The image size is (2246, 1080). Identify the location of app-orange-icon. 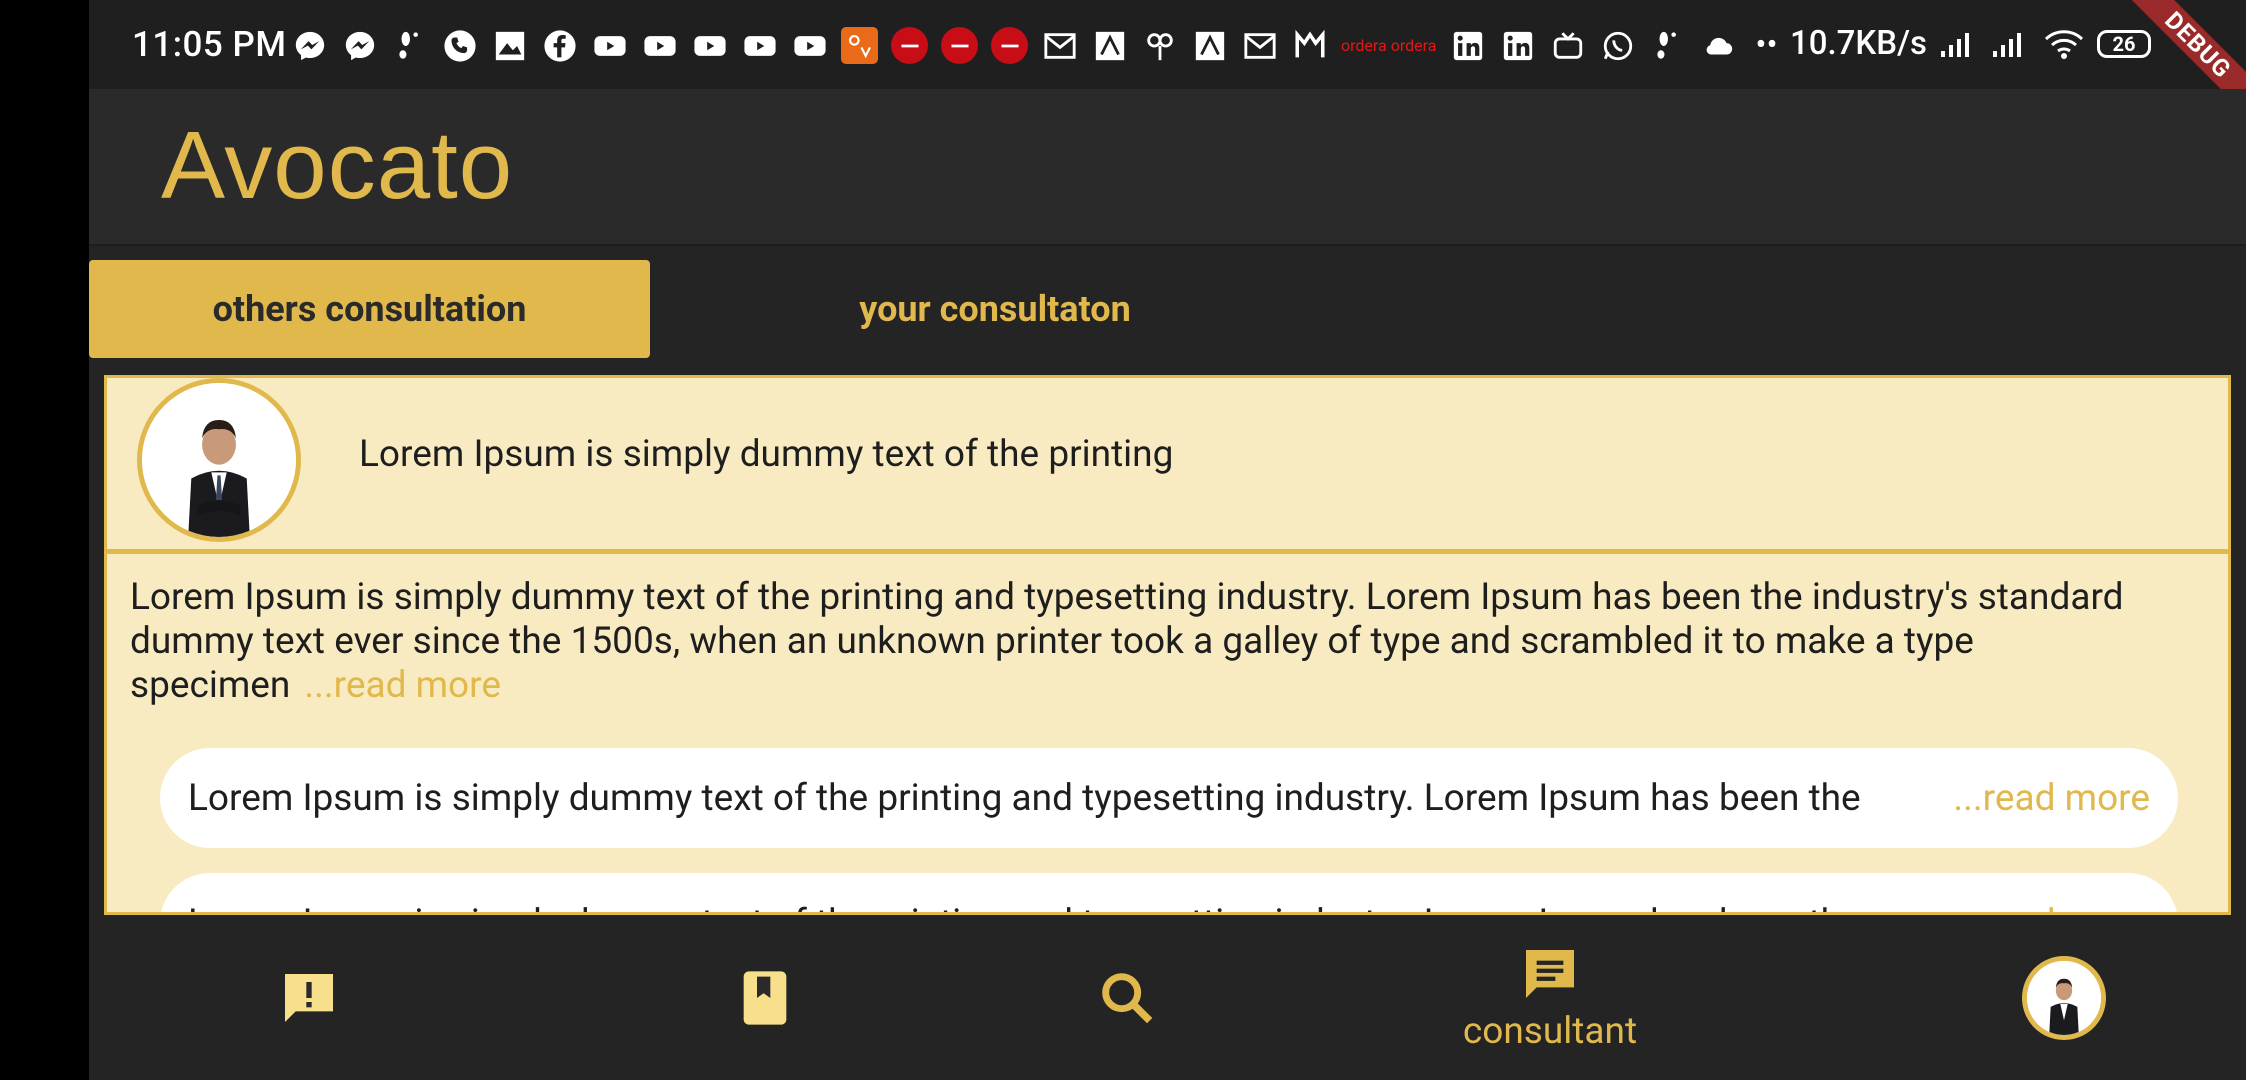
(859, 45).